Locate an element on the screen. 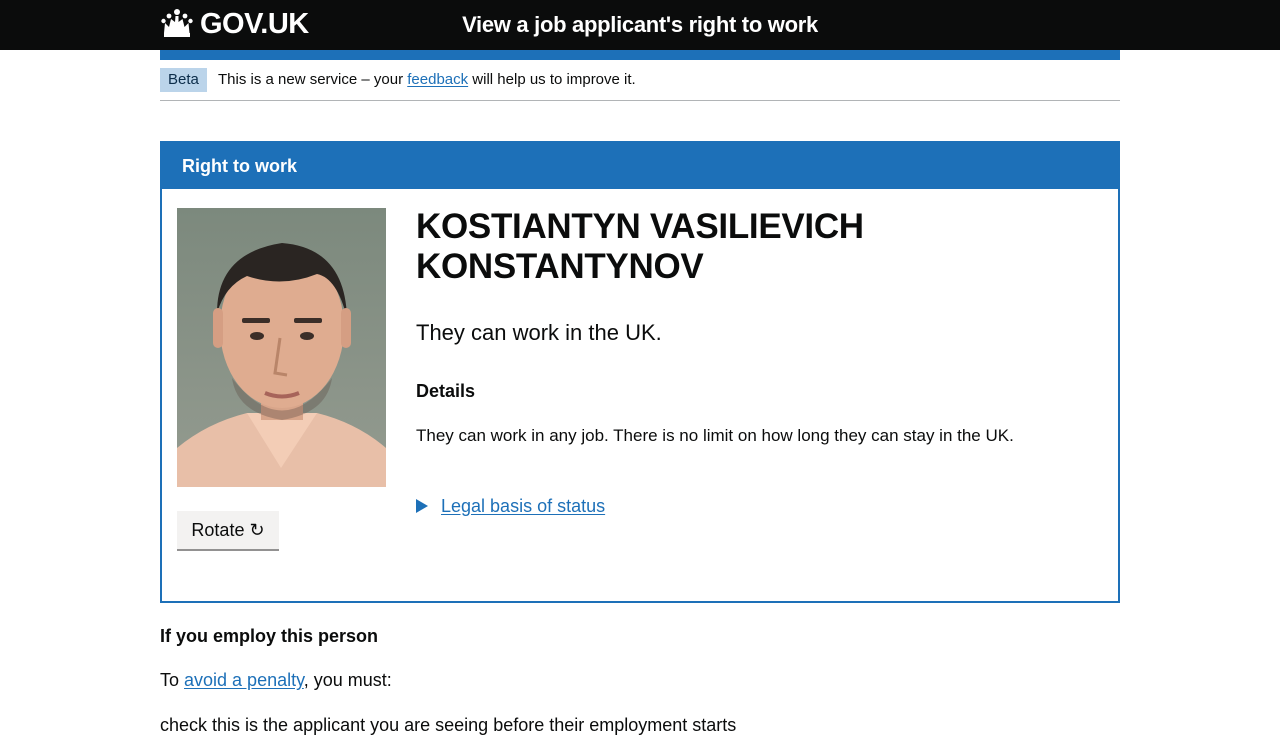  phase-text-after: will help us to improve it. is located at coordinates (552, 79).